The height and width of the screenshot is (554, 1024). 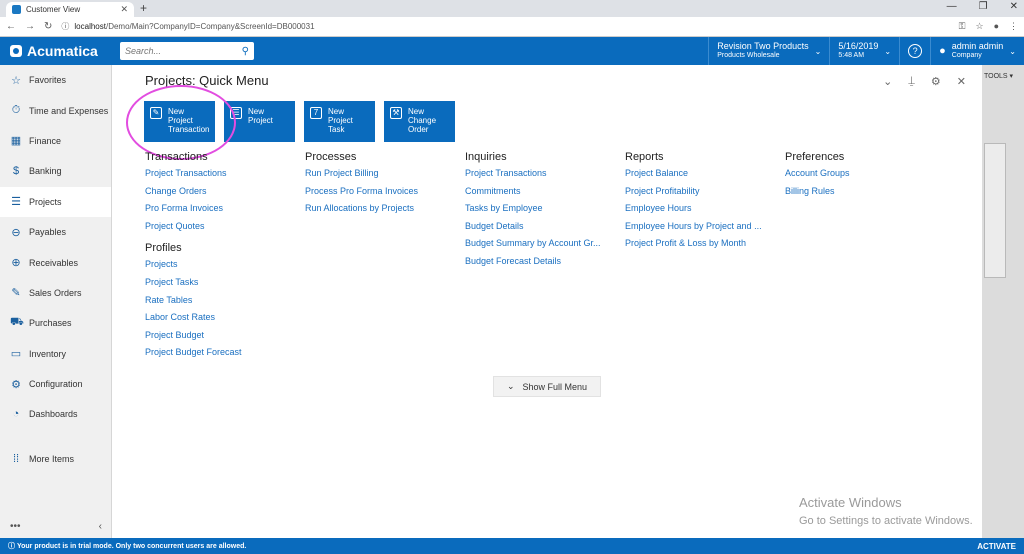 I want to click on sidebar-item-favorites: ☆ Favorites, so click(x=55, y=80).